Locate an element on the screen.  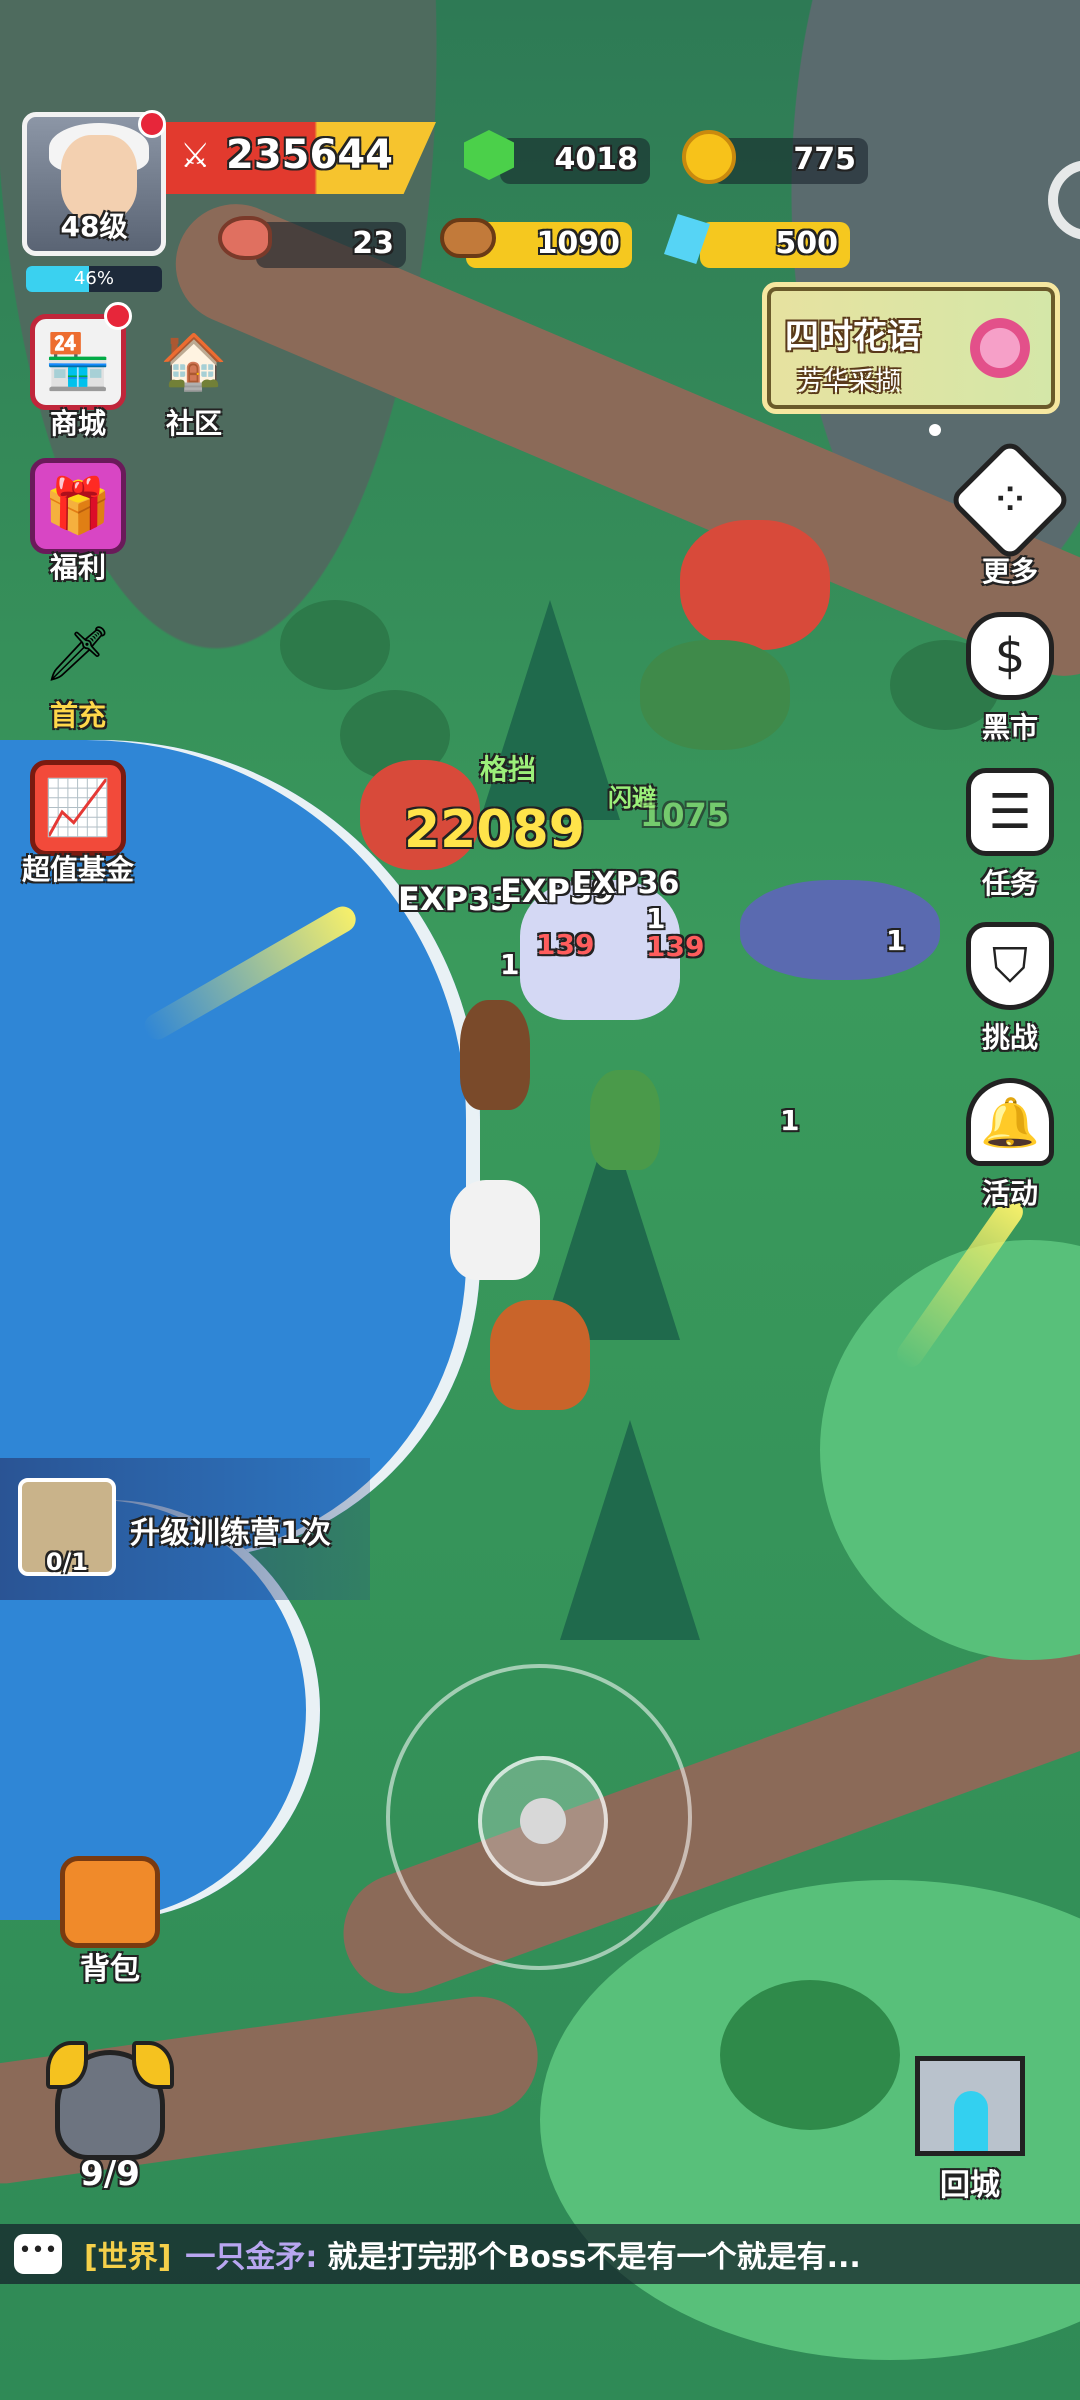
hero-leader is located at coordinates (495, 1230).